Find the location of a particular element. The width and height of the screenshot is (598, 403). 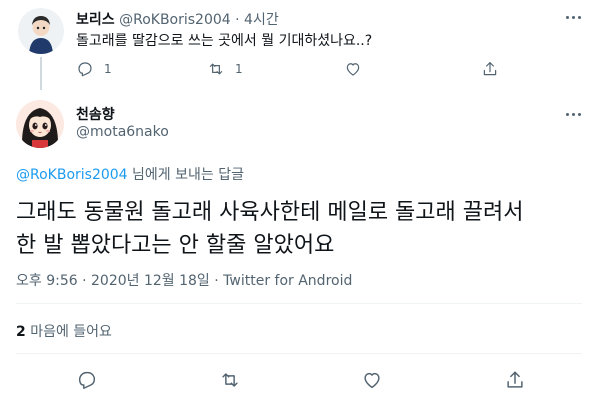

replying-to: @RoKBoris2004 님에게 보내는 답글 is located at coordinates (130, 174).